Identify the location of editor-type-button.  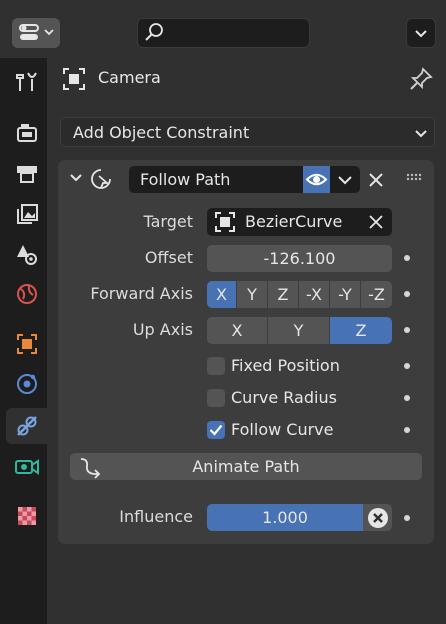
(36, 33).